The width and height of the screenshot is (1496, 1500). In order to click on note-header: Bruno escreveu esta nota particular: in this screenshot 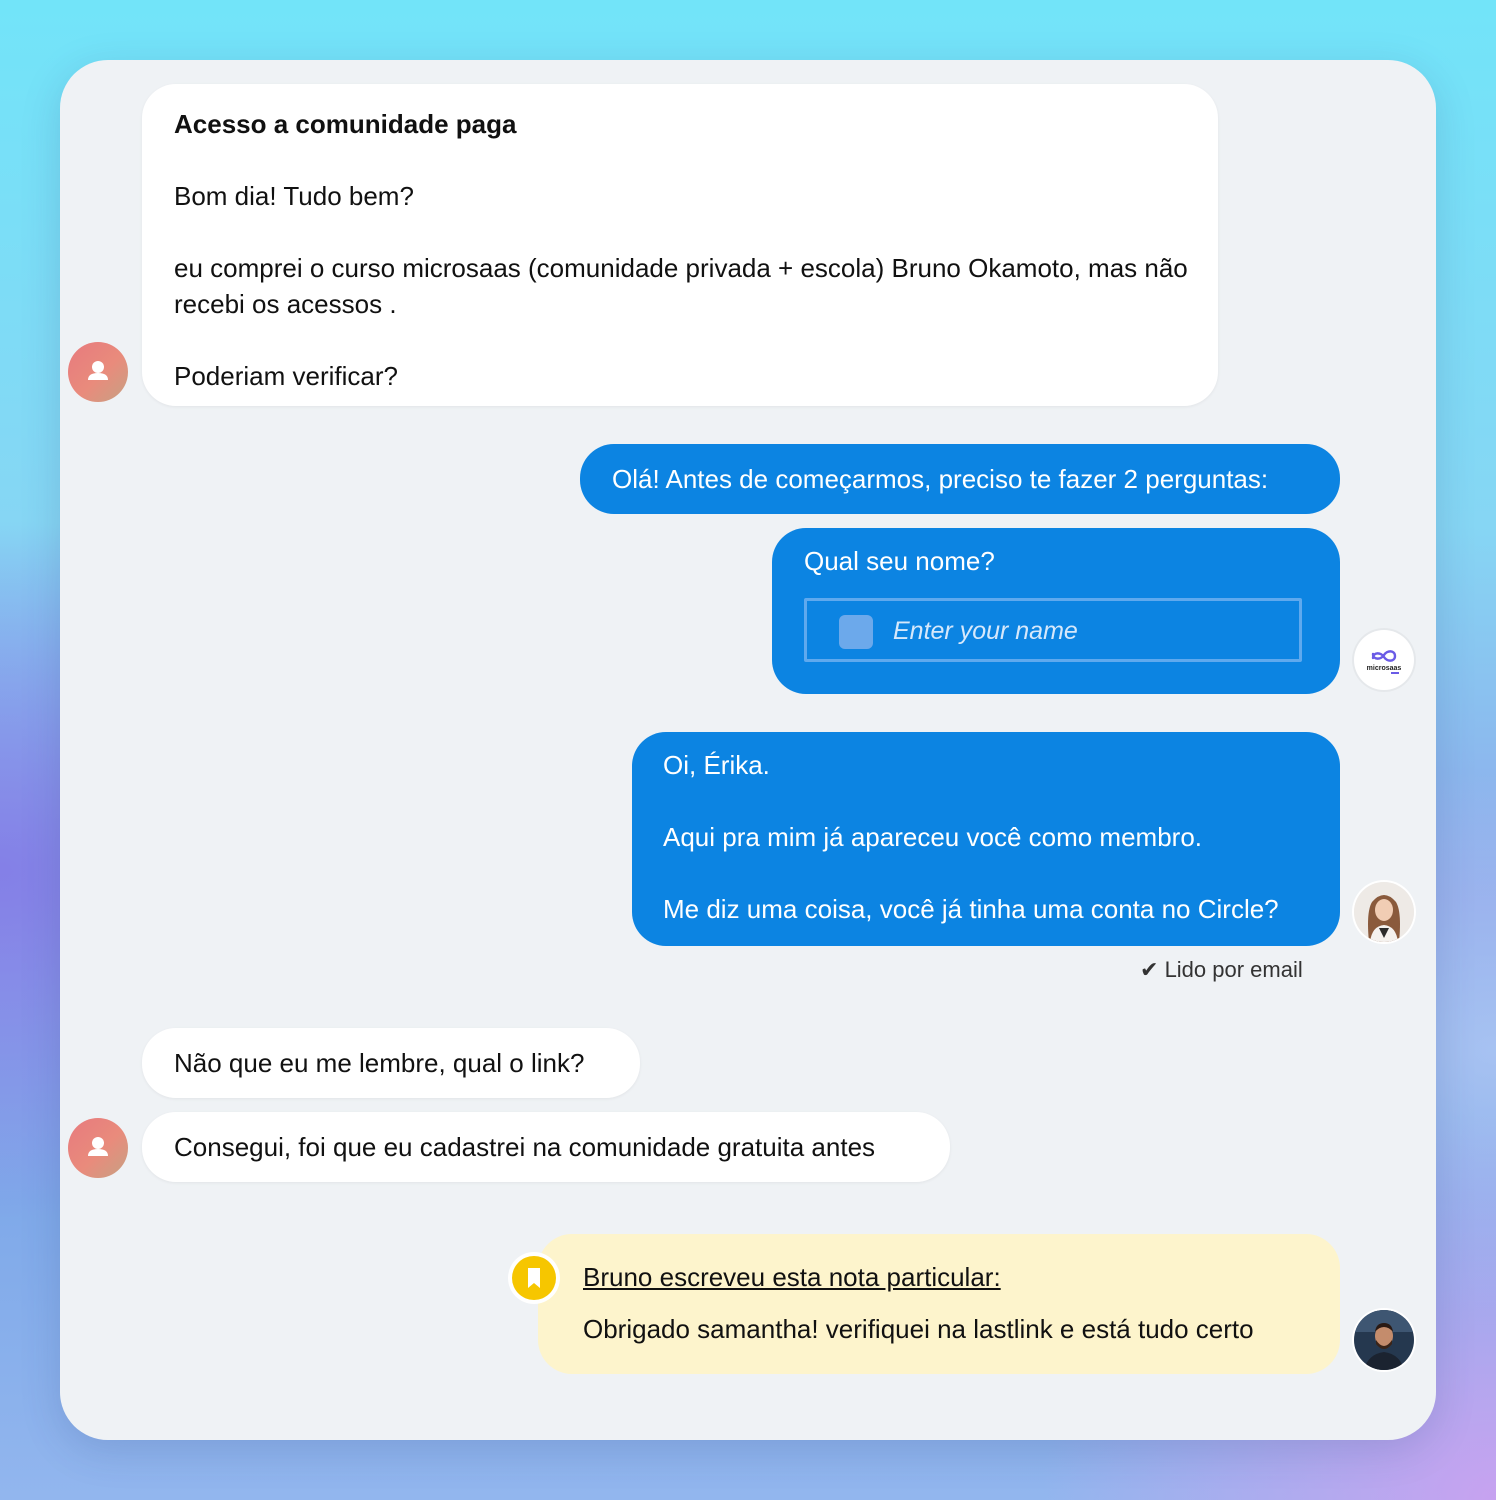, I will do `click(792, 1277)`.